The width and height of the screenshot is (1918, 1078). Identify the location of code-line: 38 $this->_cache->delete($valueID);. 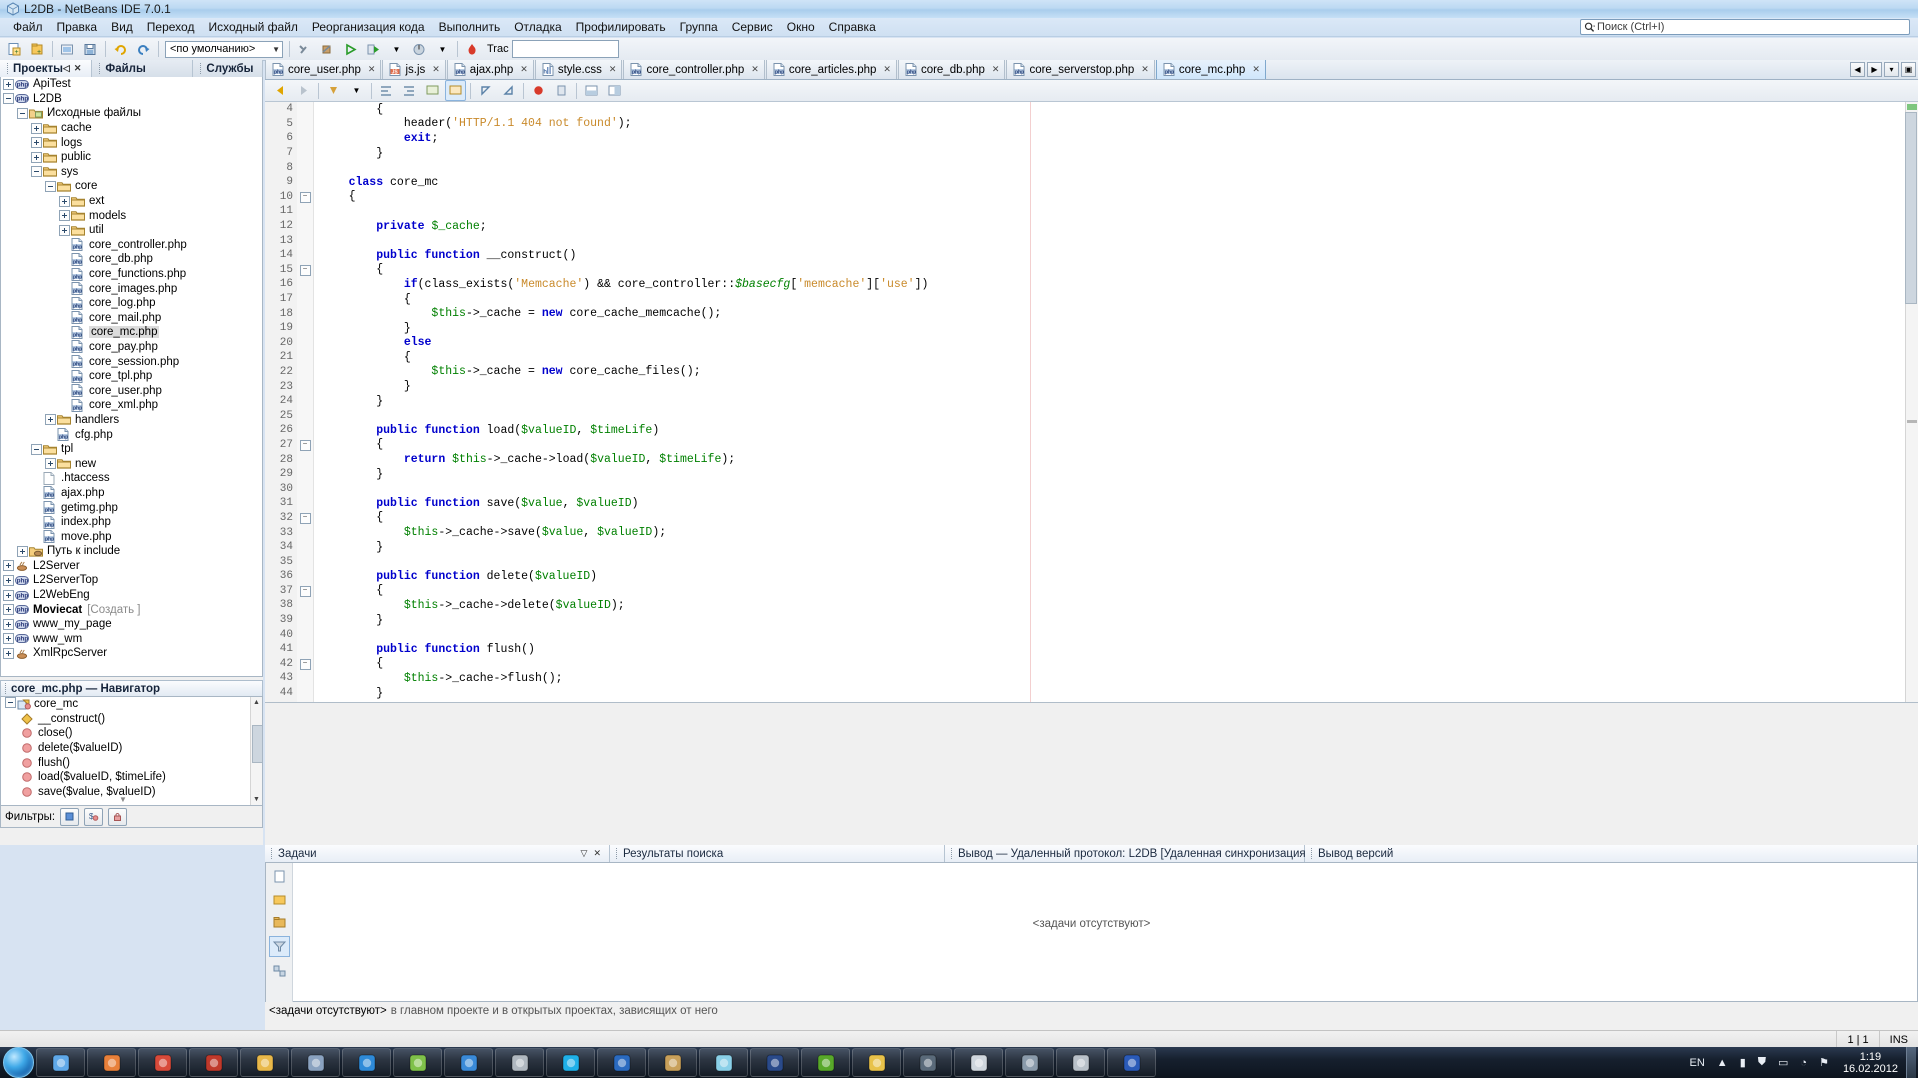
(1091, 605).